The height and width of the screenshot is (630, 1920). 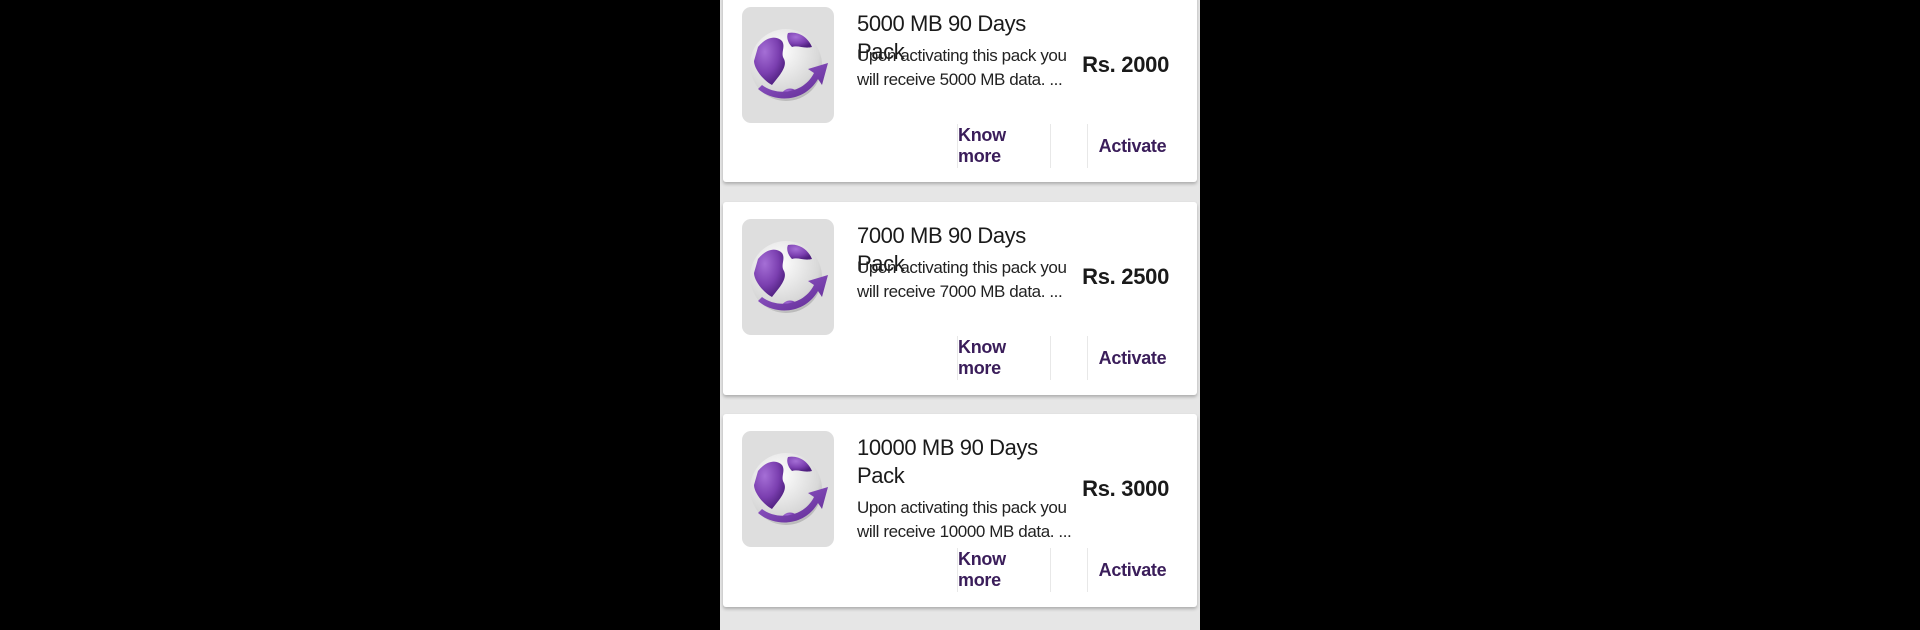 What do you see at coordinates (1125, 64) in the screenshot?
I see `pack-price: Rs. 2000` at bounding box center [1125, 64].